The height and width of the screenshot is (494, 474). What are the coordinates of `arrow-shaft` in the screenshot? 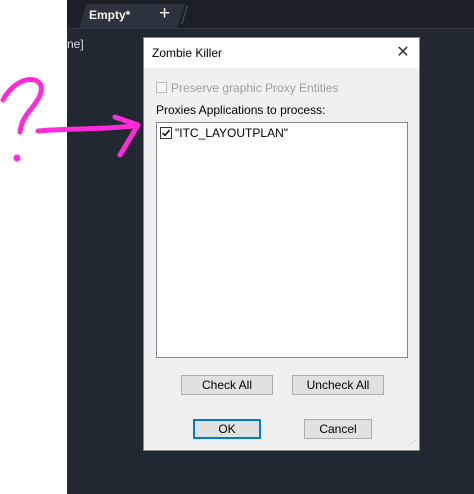 It's located at (85, 128).